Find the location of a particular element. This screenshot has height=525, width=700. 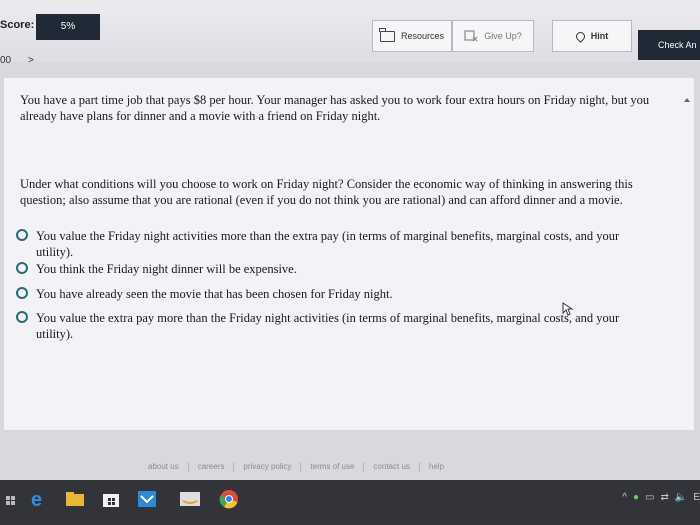

give-up-icon is located at coordinates (471, 36).